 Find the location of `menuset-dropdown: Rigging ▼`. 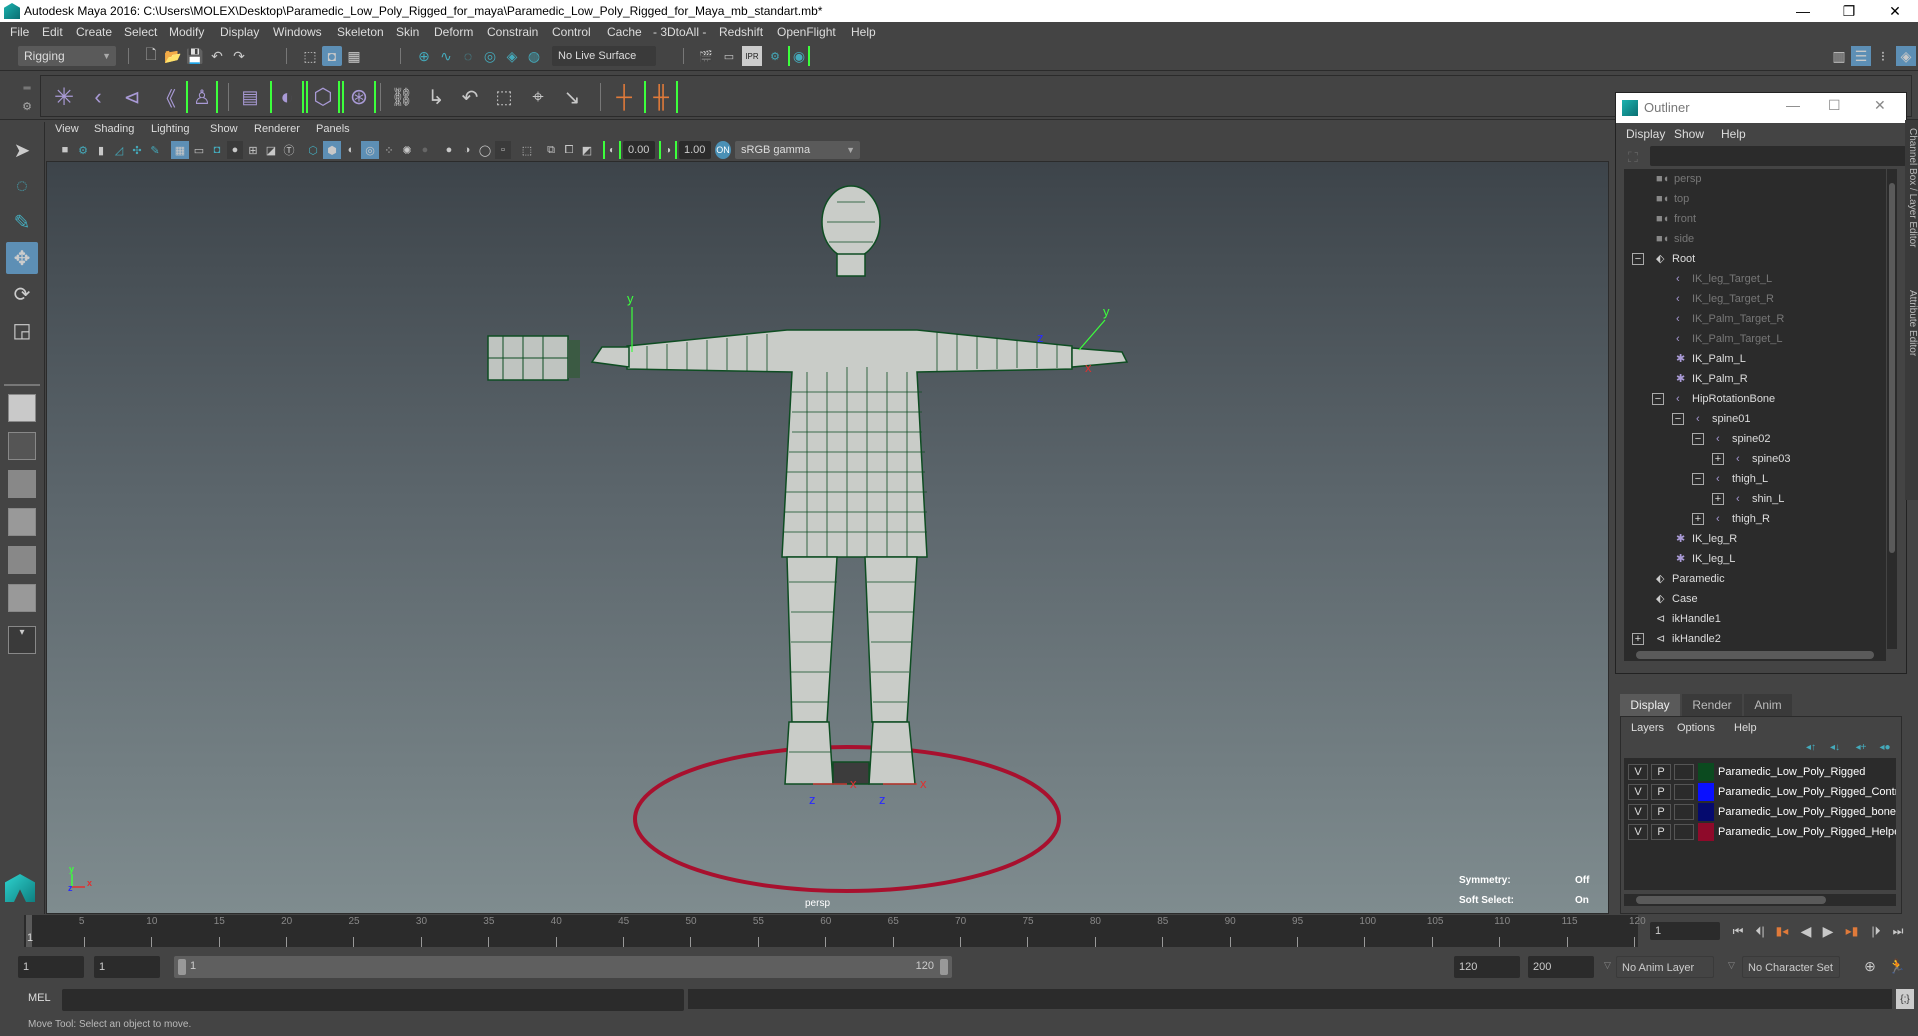

menuset-dropdown: Rigging ▼ is located at coordinates (67, 56).